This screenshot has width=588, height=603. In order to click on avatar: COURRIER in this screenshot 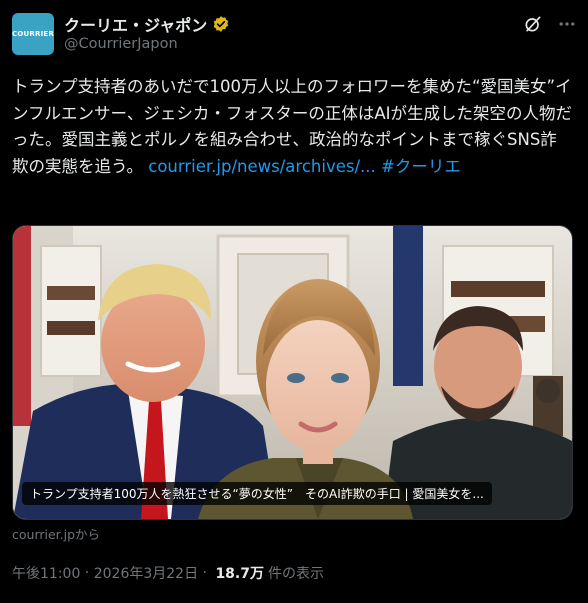, I will do `click(33, 34)`.